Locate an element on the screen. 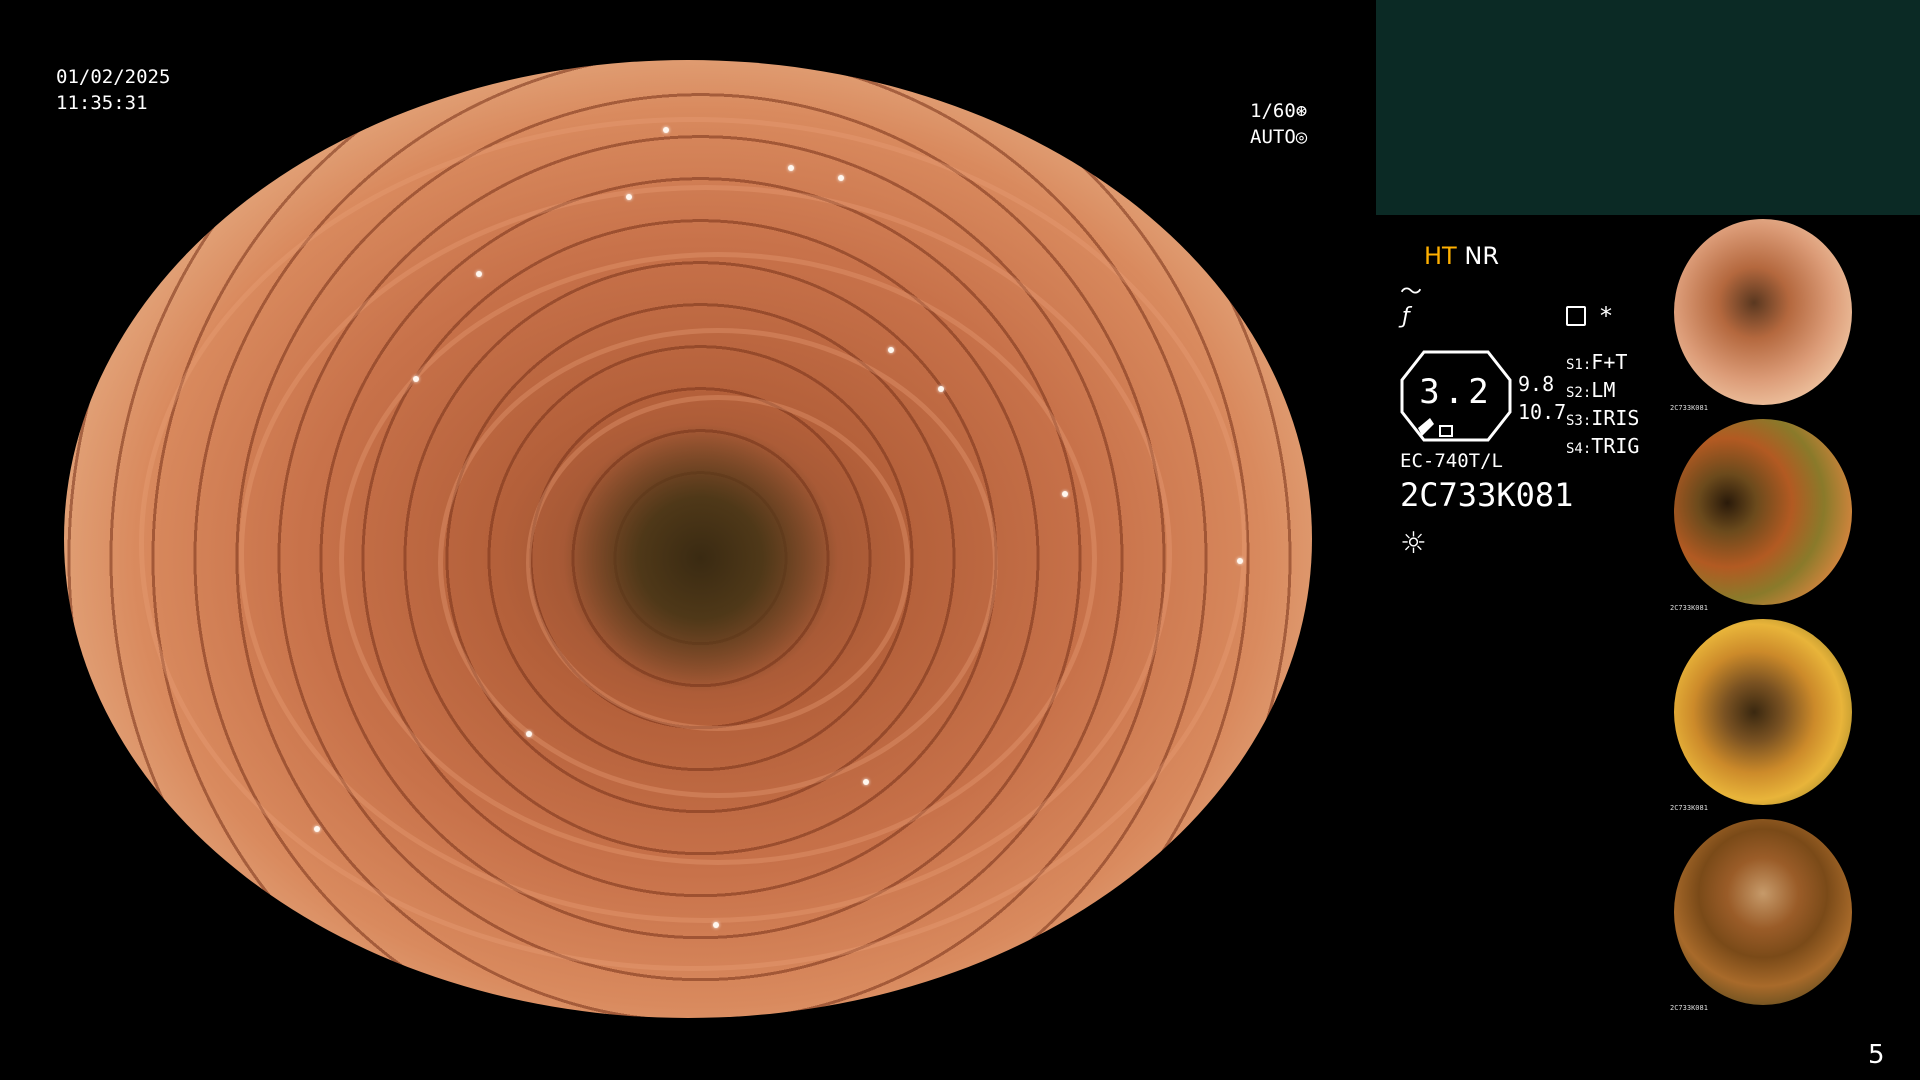 Image resolution: width=1920 pixels, height=1080 pixels. value-upper: 9.8 is located at coordinates (1536, 384).